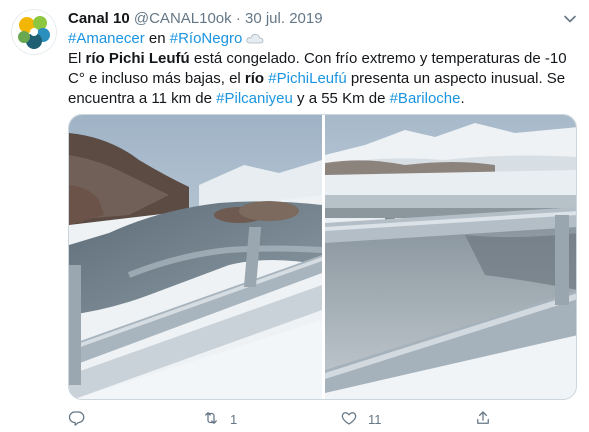  I want to click on tweet-actions: 1 11, so click(323, 420).